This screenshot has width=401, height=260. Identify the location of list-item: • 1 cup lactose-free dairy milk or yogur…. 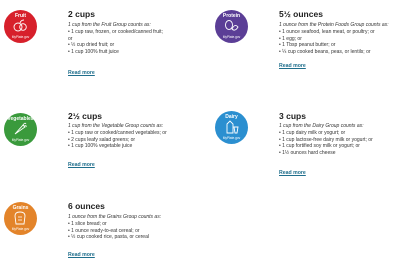
(326, 139).